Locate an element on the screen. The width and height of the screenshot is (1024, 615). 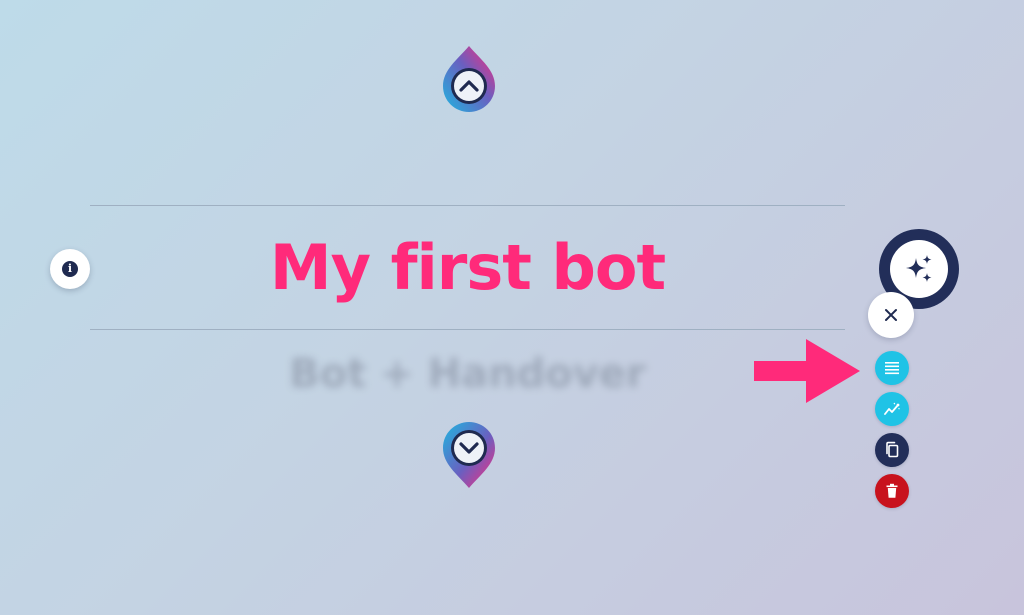
bot-subtitle: Bot + Handover is located at coordinates (467, 374).